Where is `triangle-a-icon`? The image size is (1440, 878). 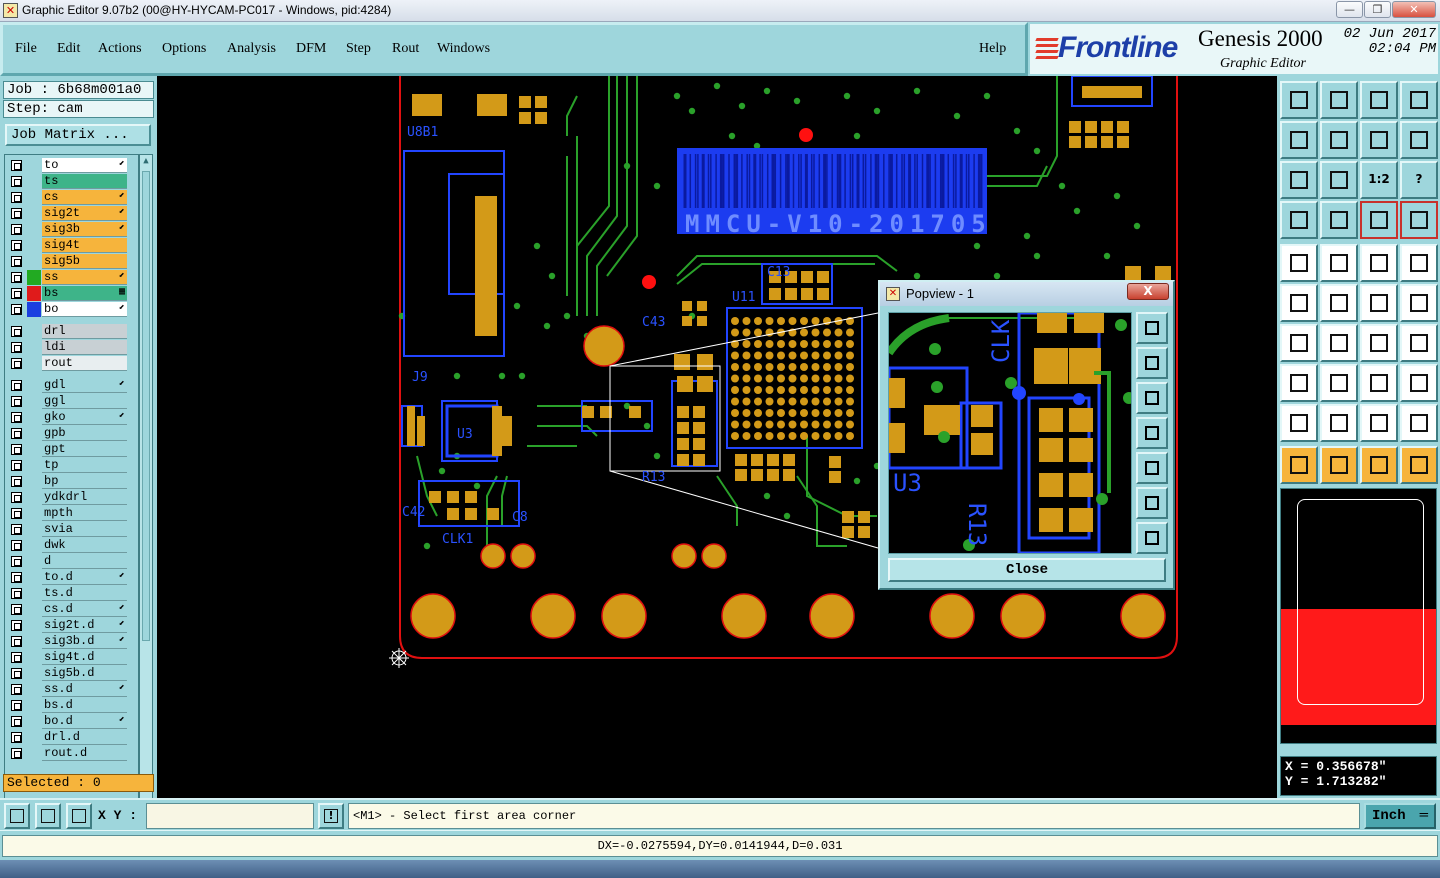
triangle-a-icon is located at coordinates (1299, 423).